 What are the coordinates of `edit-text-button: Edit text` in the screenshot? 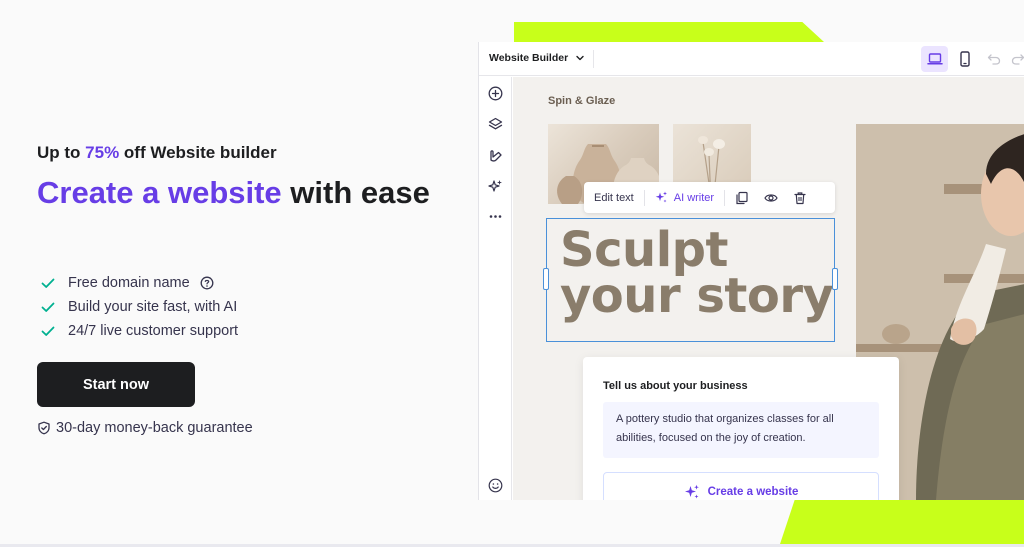 It's located at (614, 198).